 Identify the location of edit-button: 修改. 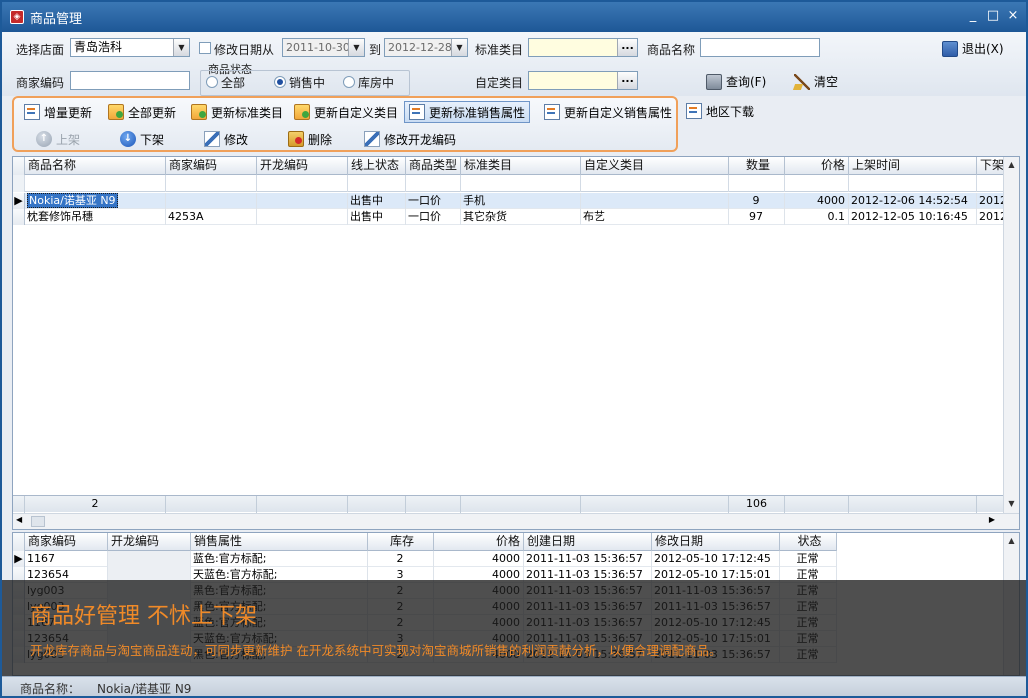
(226, 139).